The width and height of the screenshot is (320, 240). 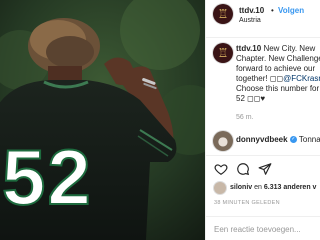 What do you see at coordinates (301, 78) in the screenshot?
I see `mention-link: @FCKrasno` at bounding box center [301, 78].